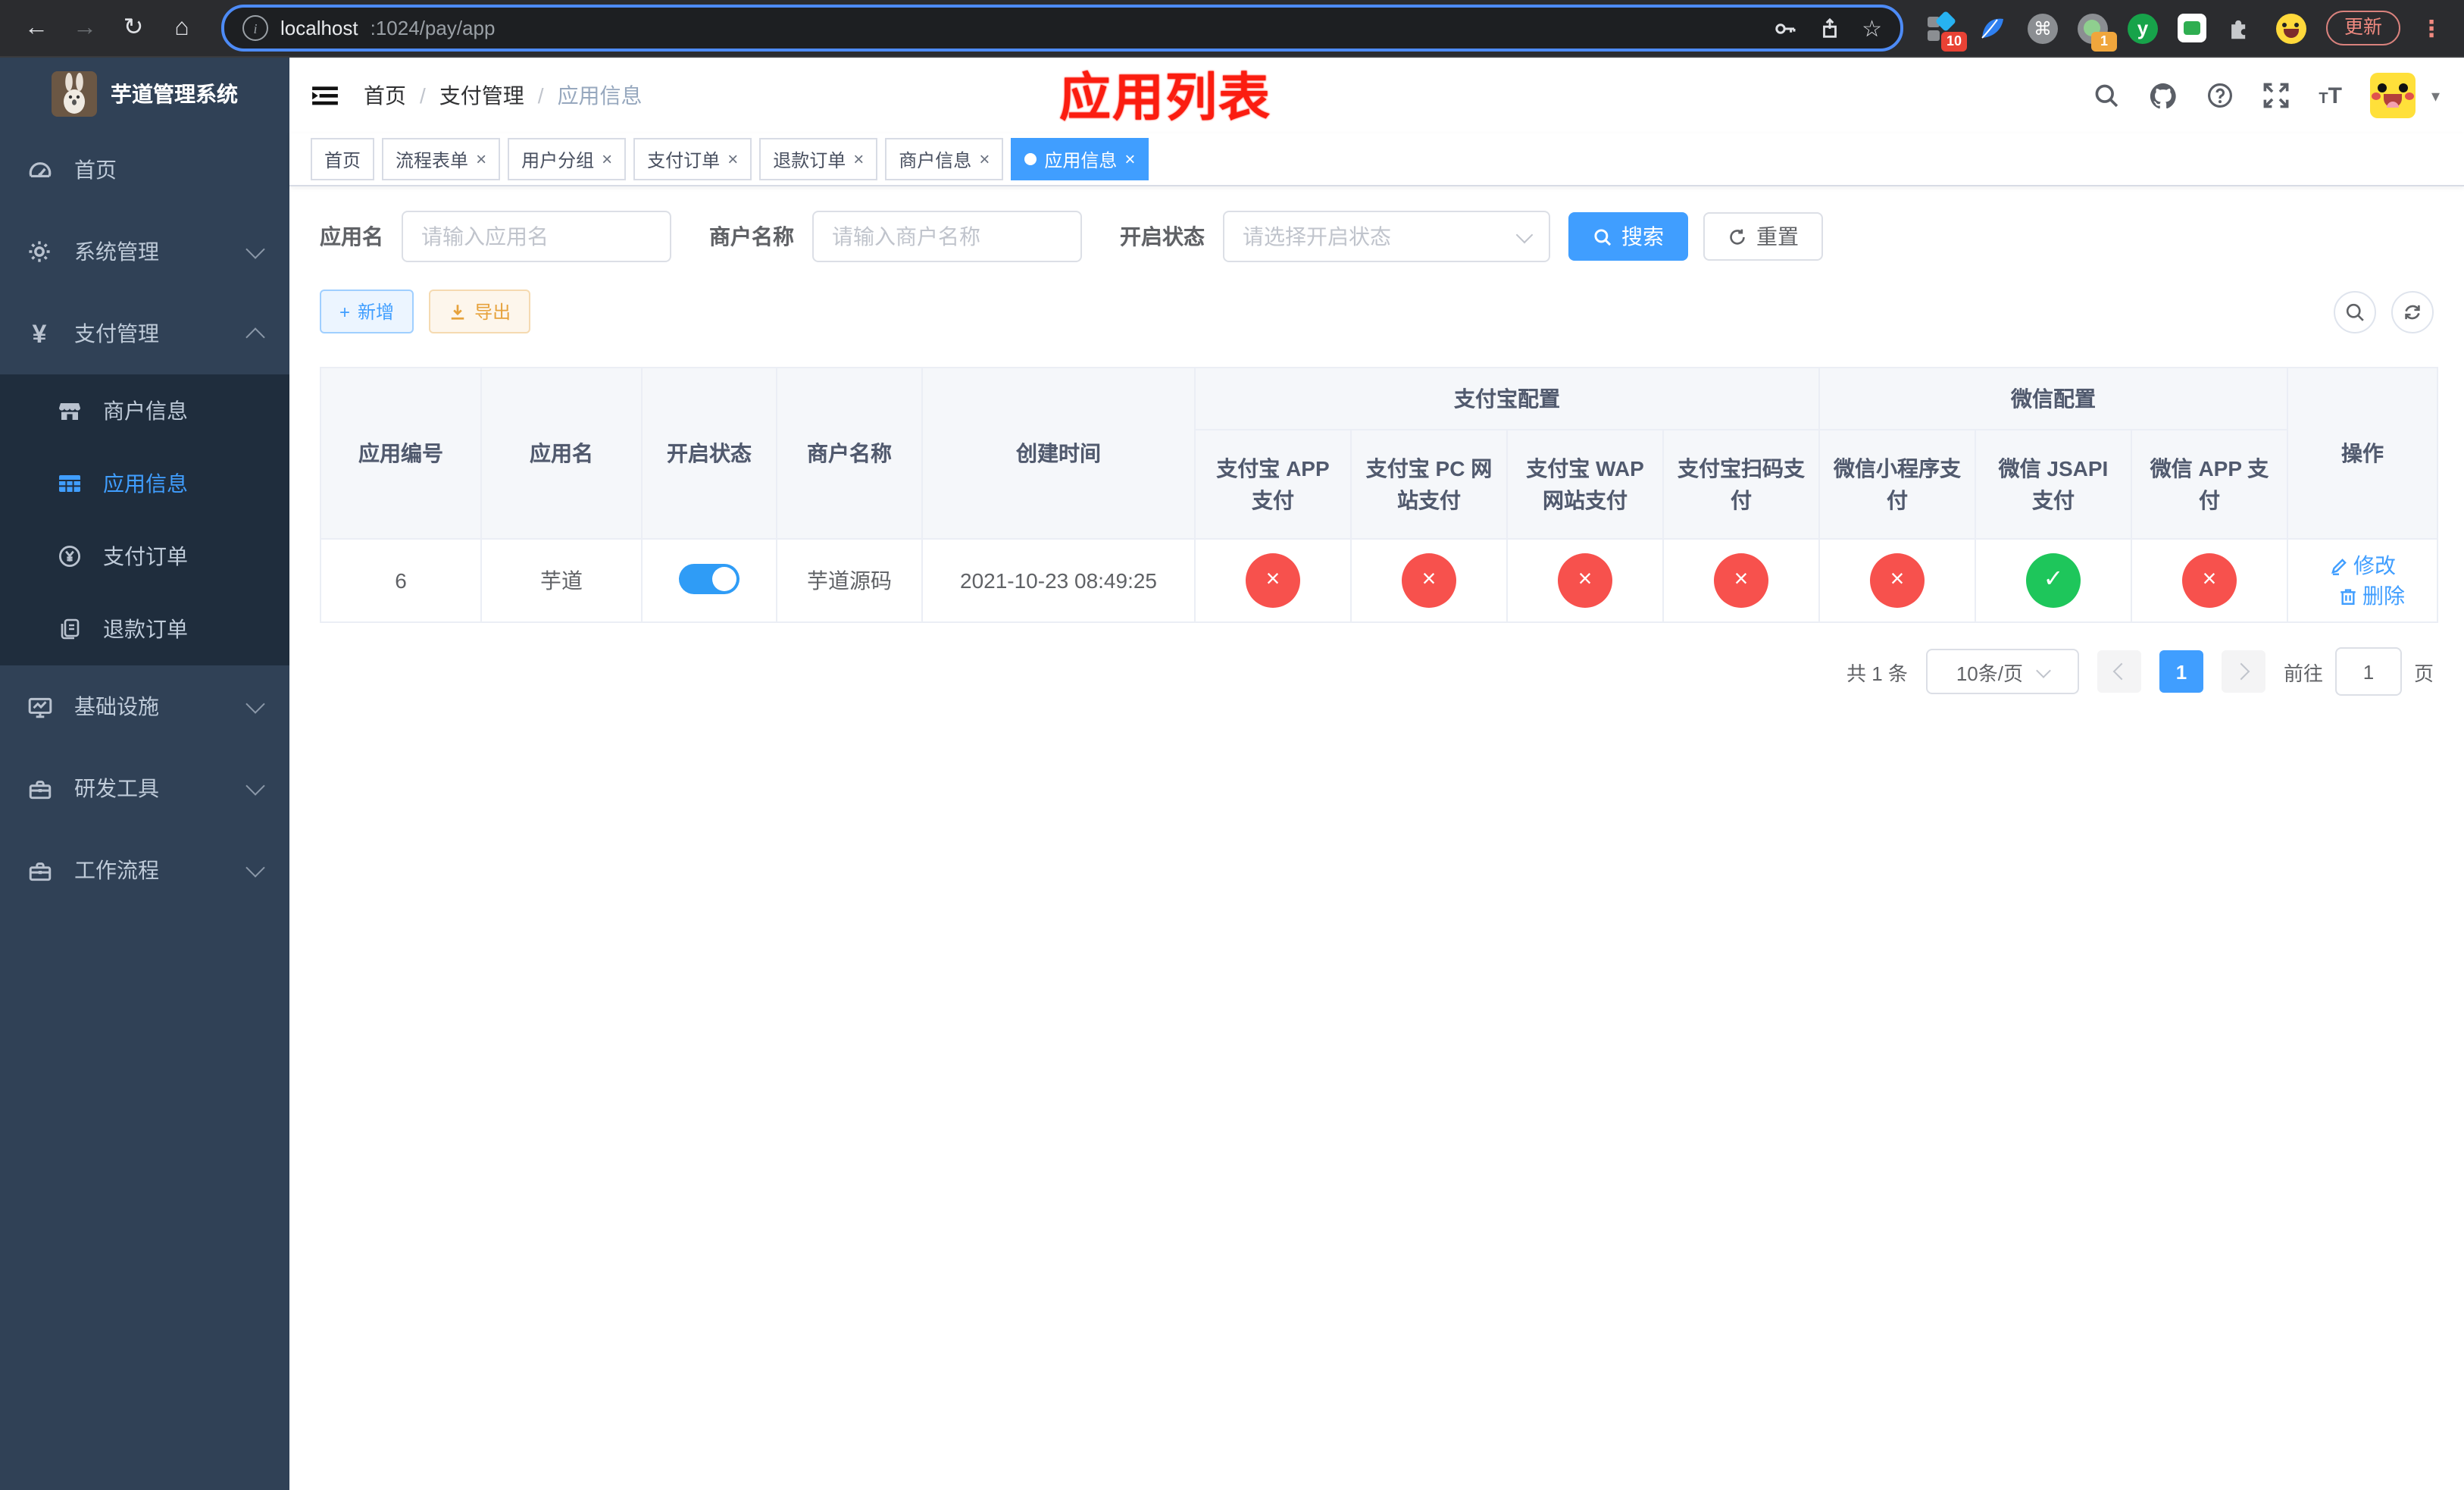  I want to click on fullscreen-icon, so click(2276, 95).